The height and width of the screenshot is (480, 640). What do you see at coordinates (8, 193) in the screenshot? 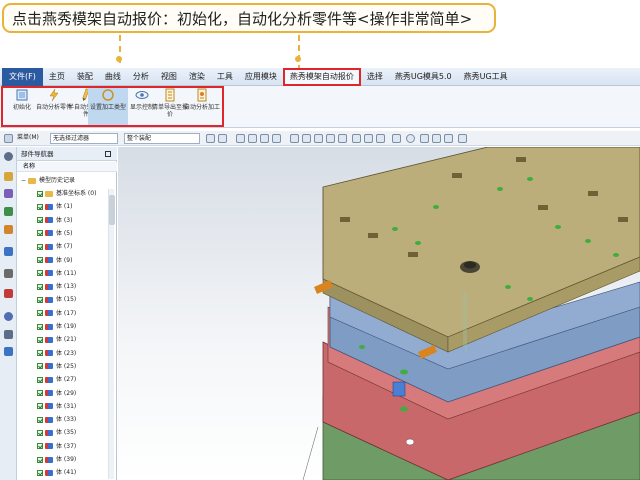
I see `constraint-nav-icon` at bounding box center [8, 193].